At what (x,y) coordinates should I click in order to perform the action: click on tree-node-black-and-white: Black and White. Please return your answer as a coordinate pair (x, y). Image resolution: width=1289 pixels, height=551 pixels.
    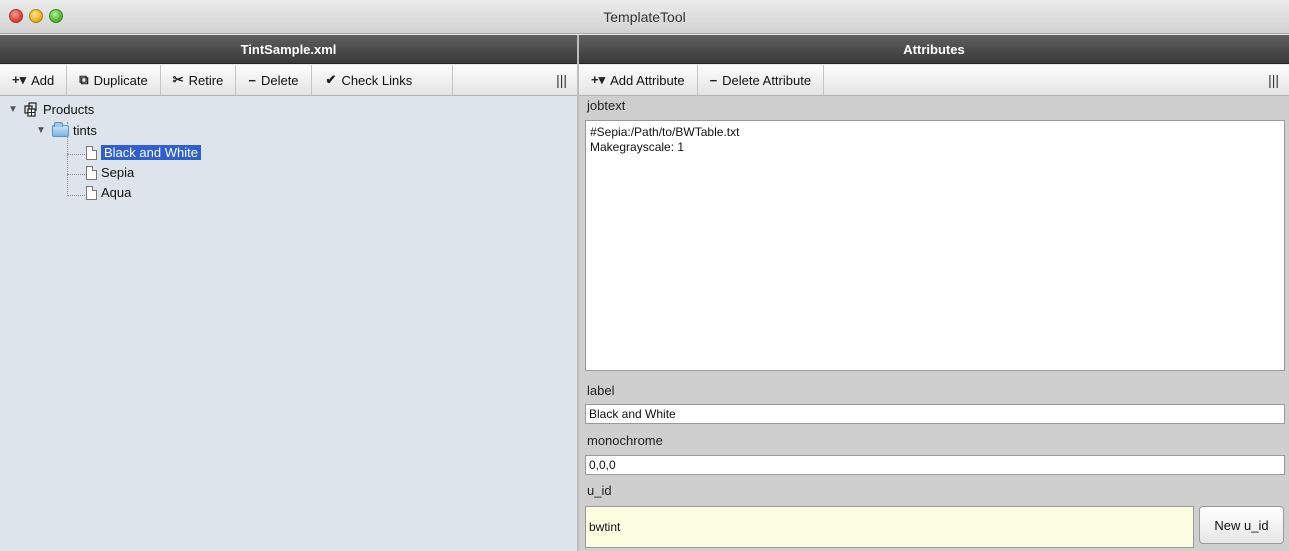
    Looking at the image, I should click on (143, 152).